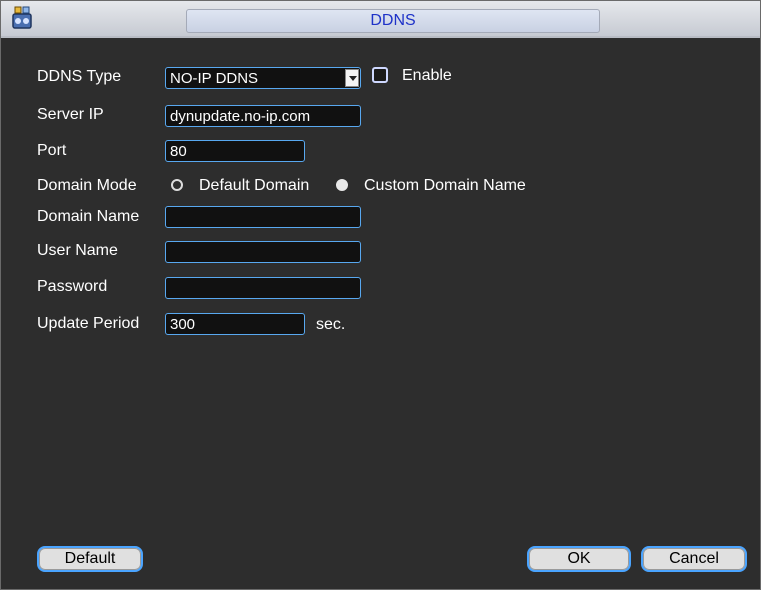 This screenshot has width=761, height=590. Describe the element at coordinates (263, 78) in the screenshot. I see `ddns-type-select: NO-IP DDNS` at that location.